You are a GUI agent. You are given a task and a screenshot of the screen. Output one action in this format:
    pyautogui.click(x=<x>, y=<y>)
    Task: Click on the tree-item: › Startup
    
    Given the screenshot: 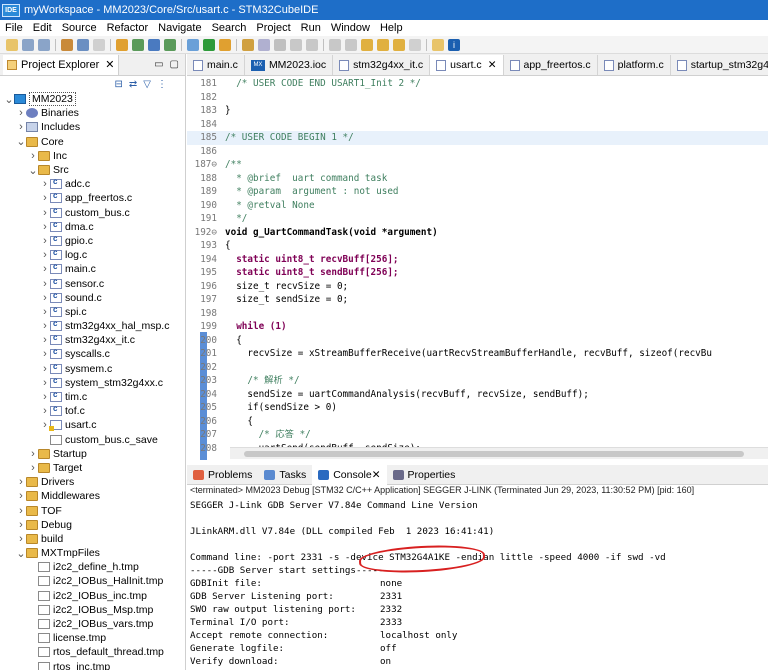 What is the action you would take?
    pyautogui.click(x=92, y=454)
    